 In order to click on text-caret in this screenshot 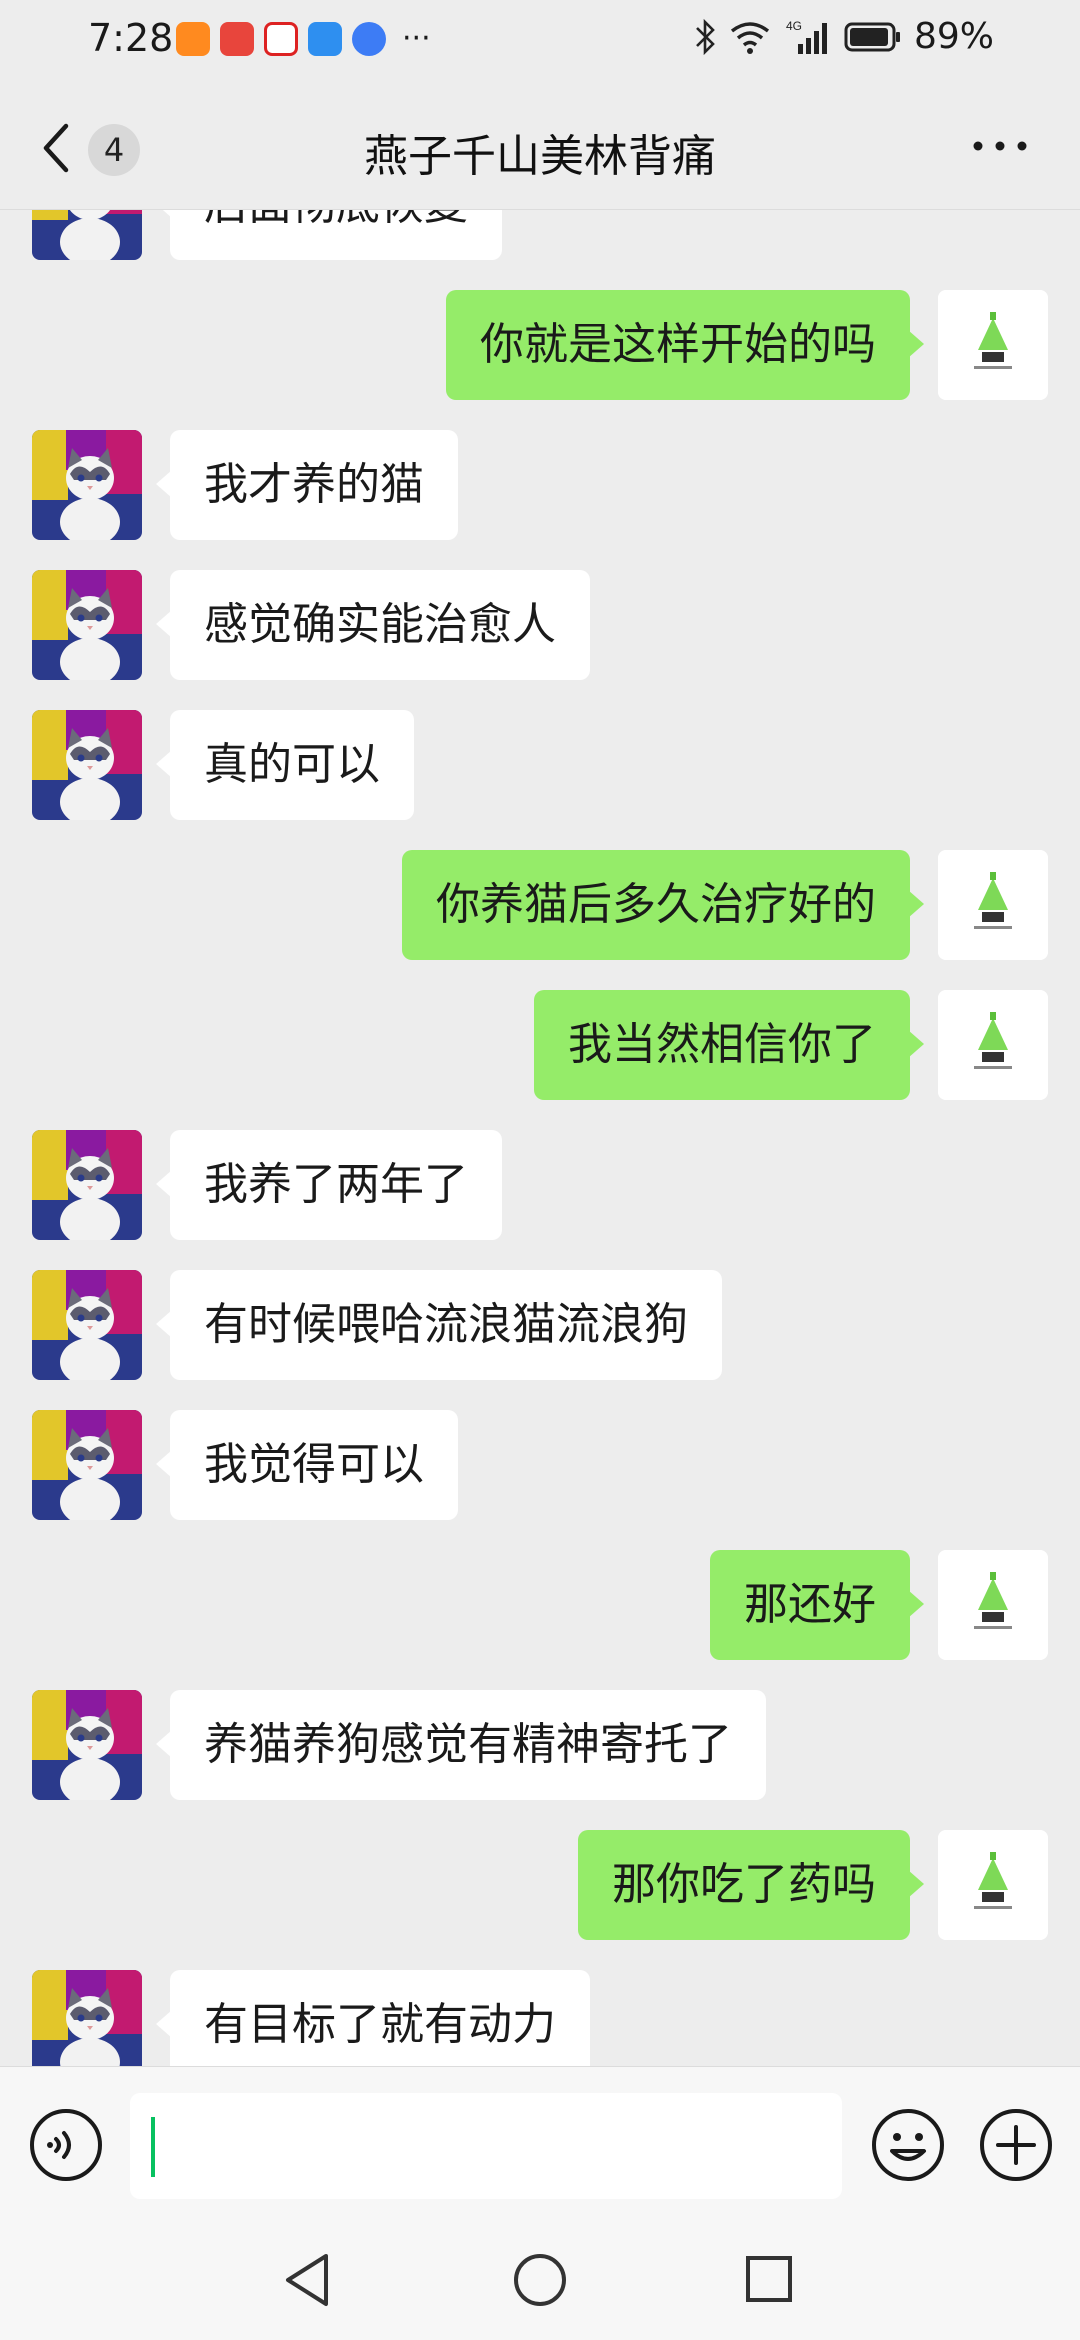, I will do `click(153, 2147)`.